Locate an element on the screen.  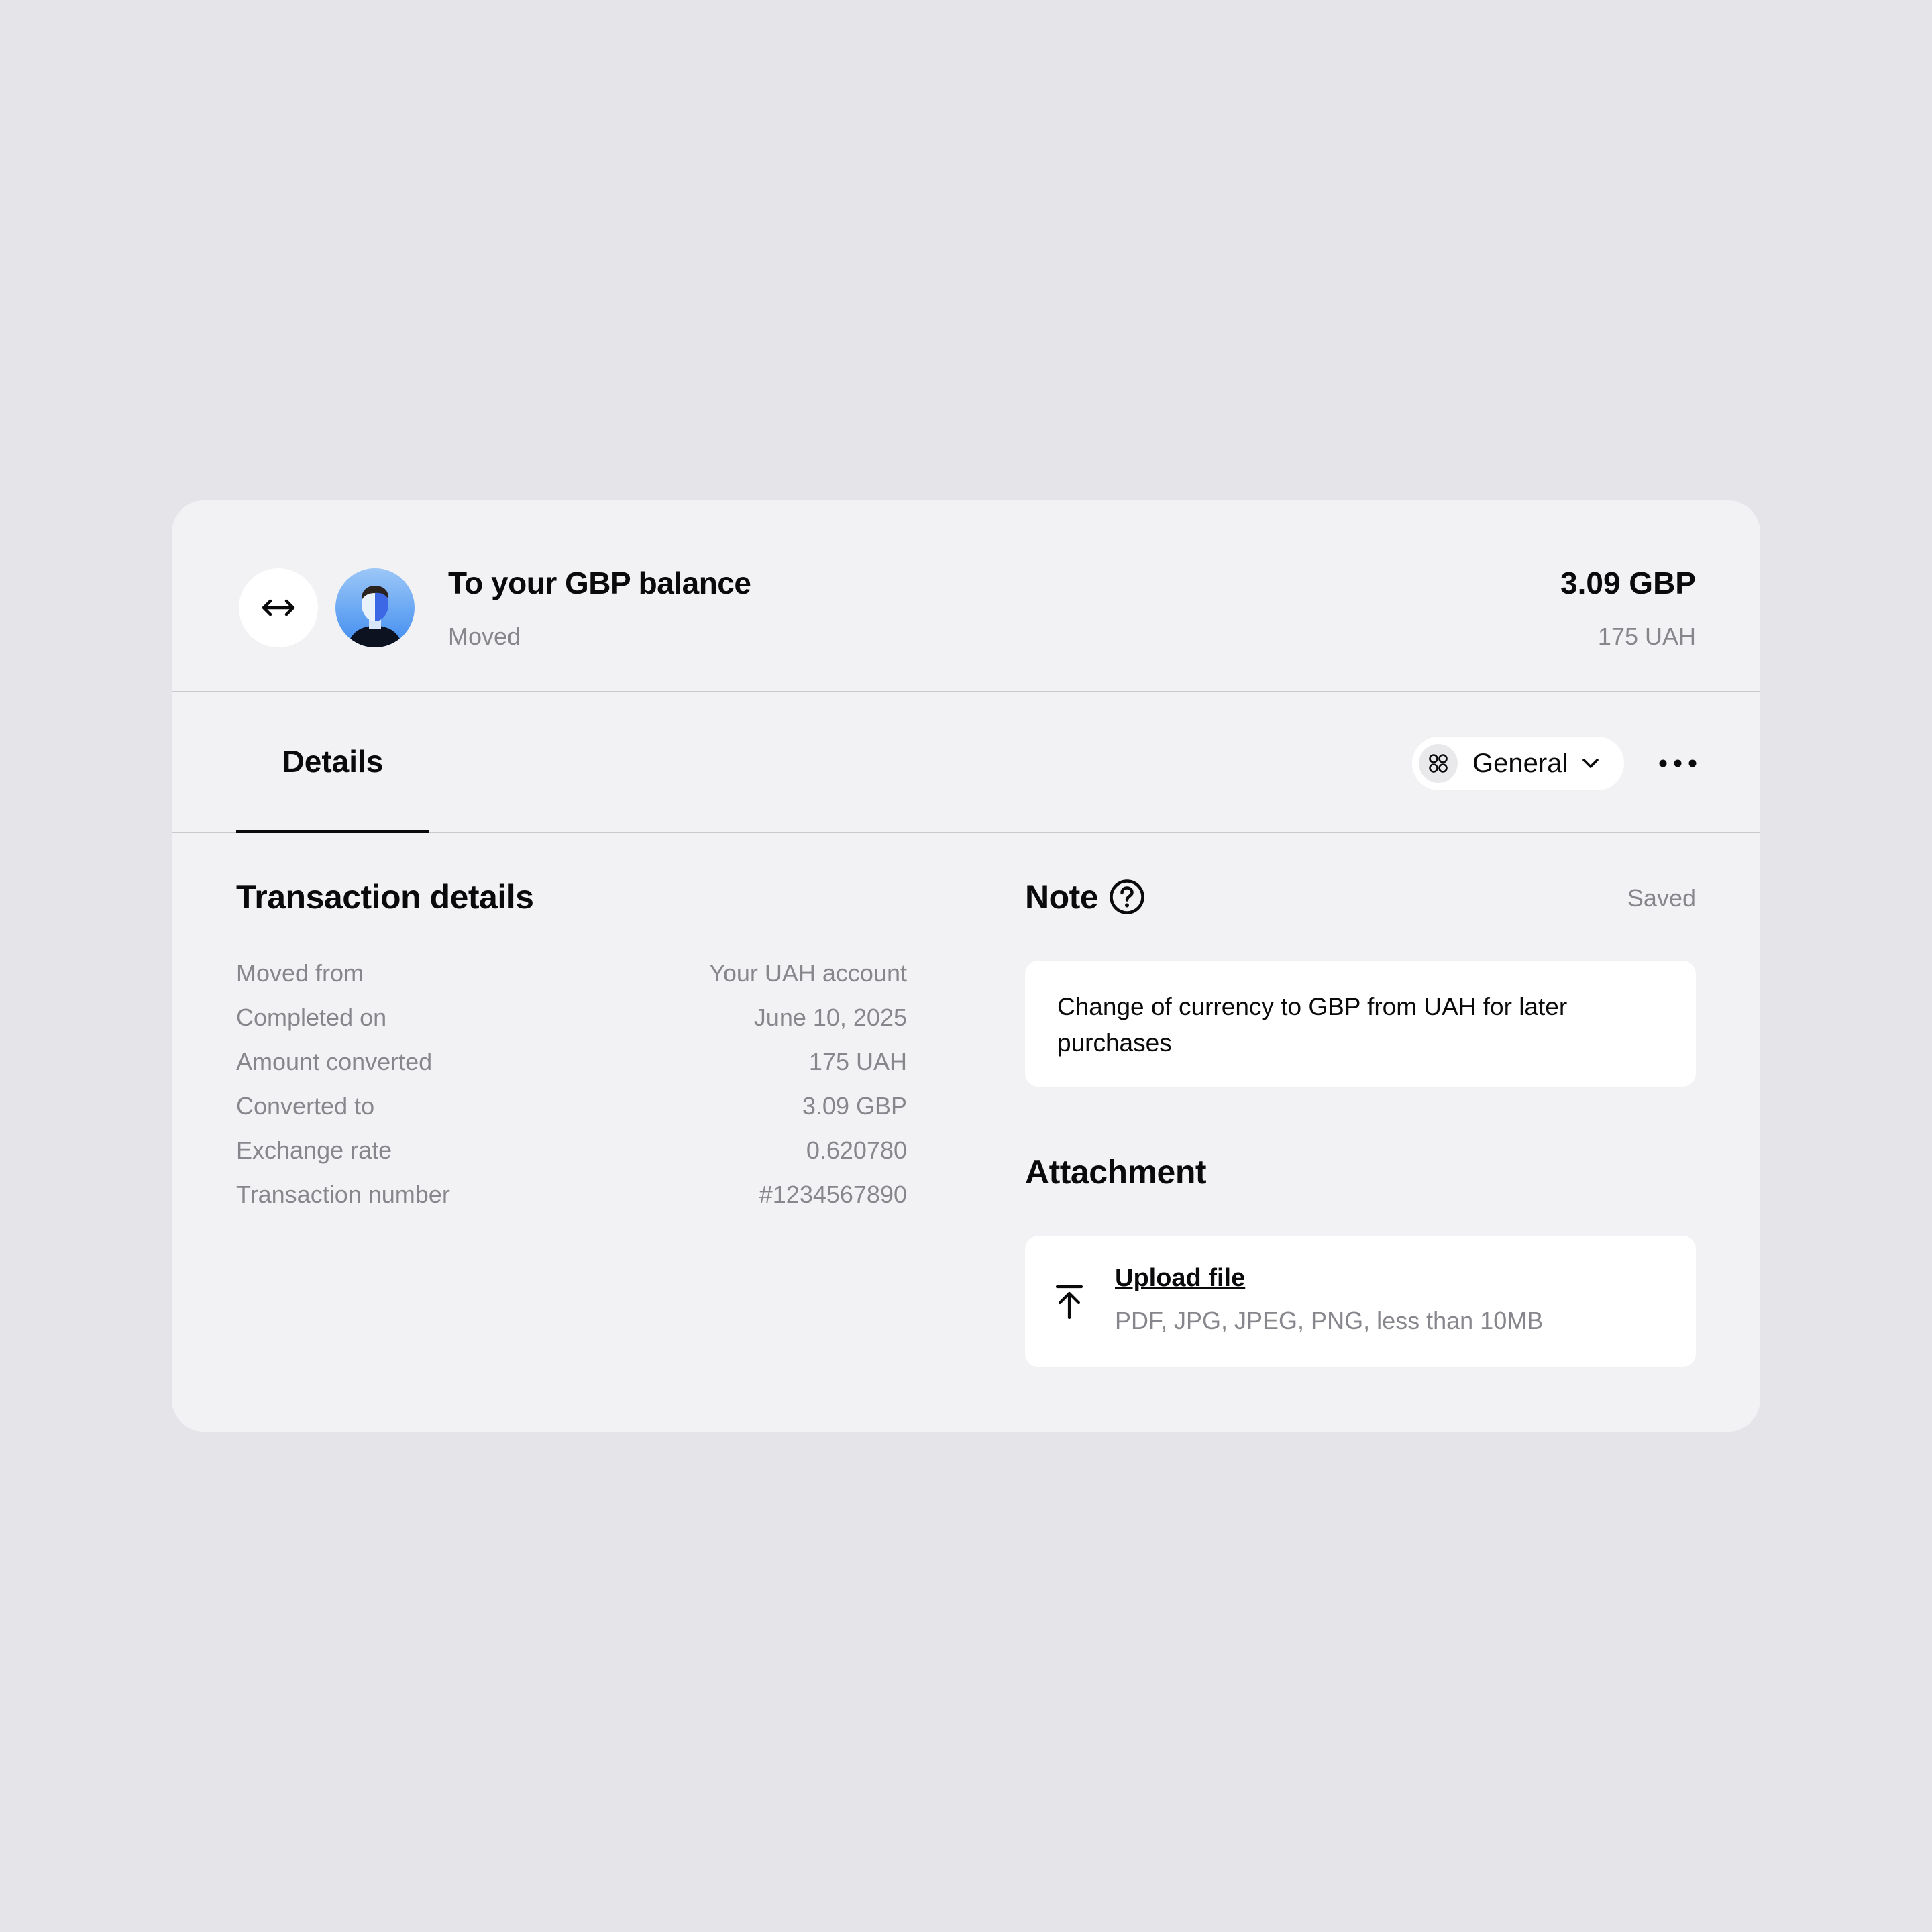
detail-label: Completed on is located at coordinates (311, 1017).